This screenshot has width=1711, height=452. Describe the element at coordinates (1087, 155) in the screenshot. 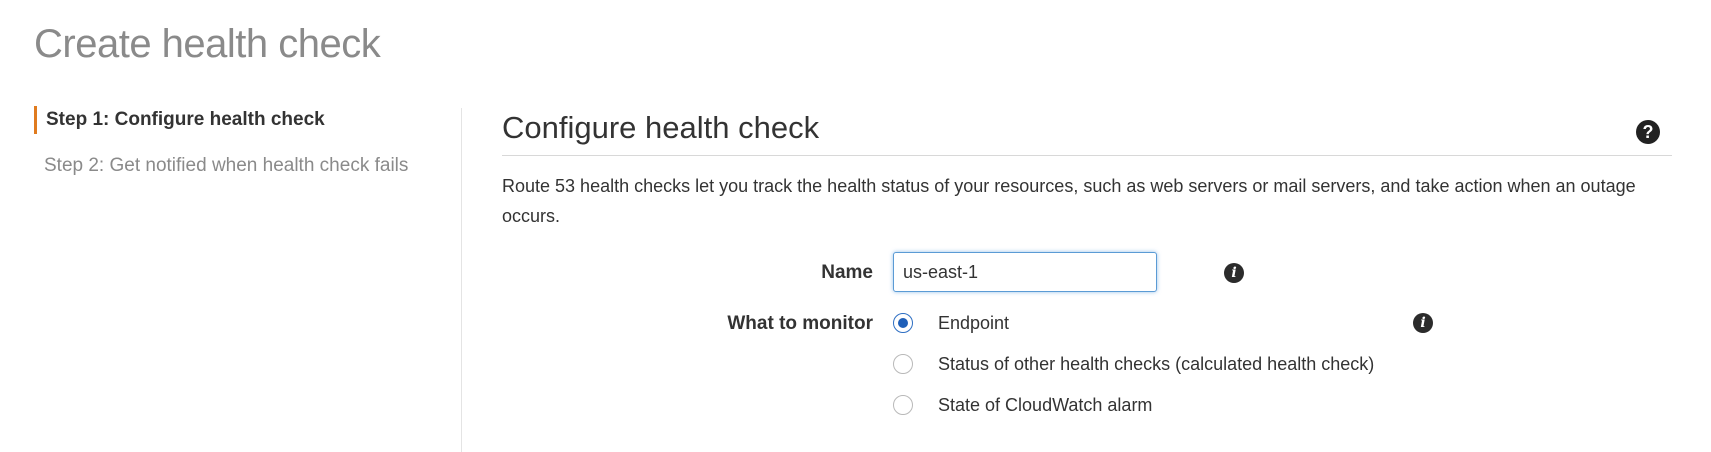

I see `section-divider` at that location.